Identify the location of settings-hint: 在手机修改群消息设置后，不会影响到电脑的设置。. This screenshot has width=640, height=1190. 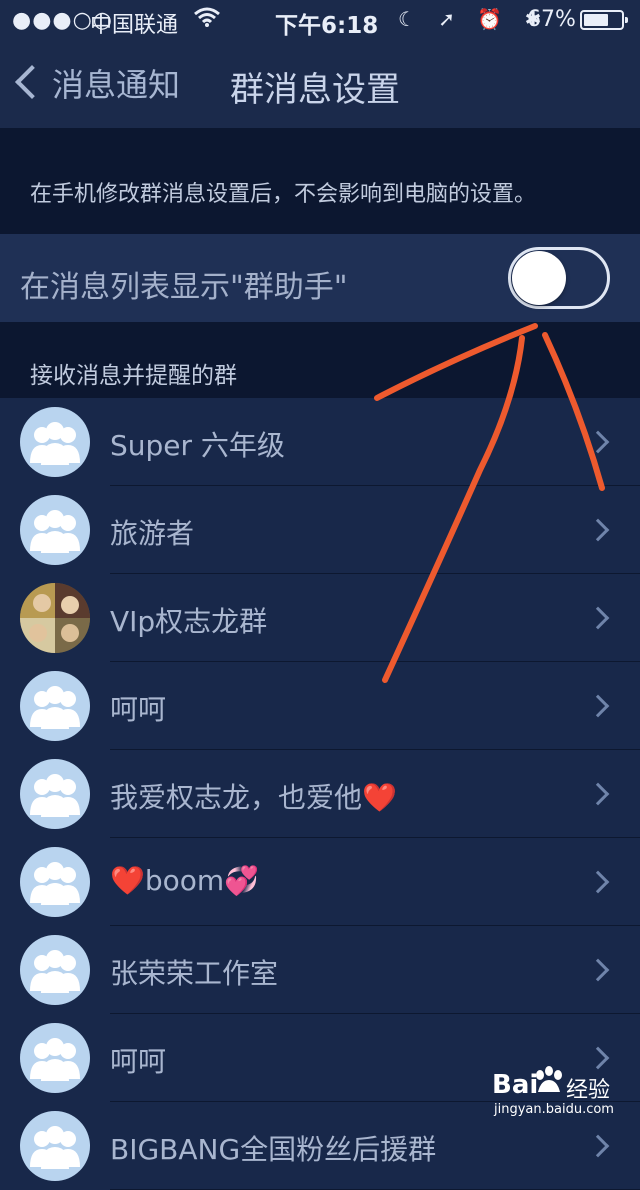
(320, 181).